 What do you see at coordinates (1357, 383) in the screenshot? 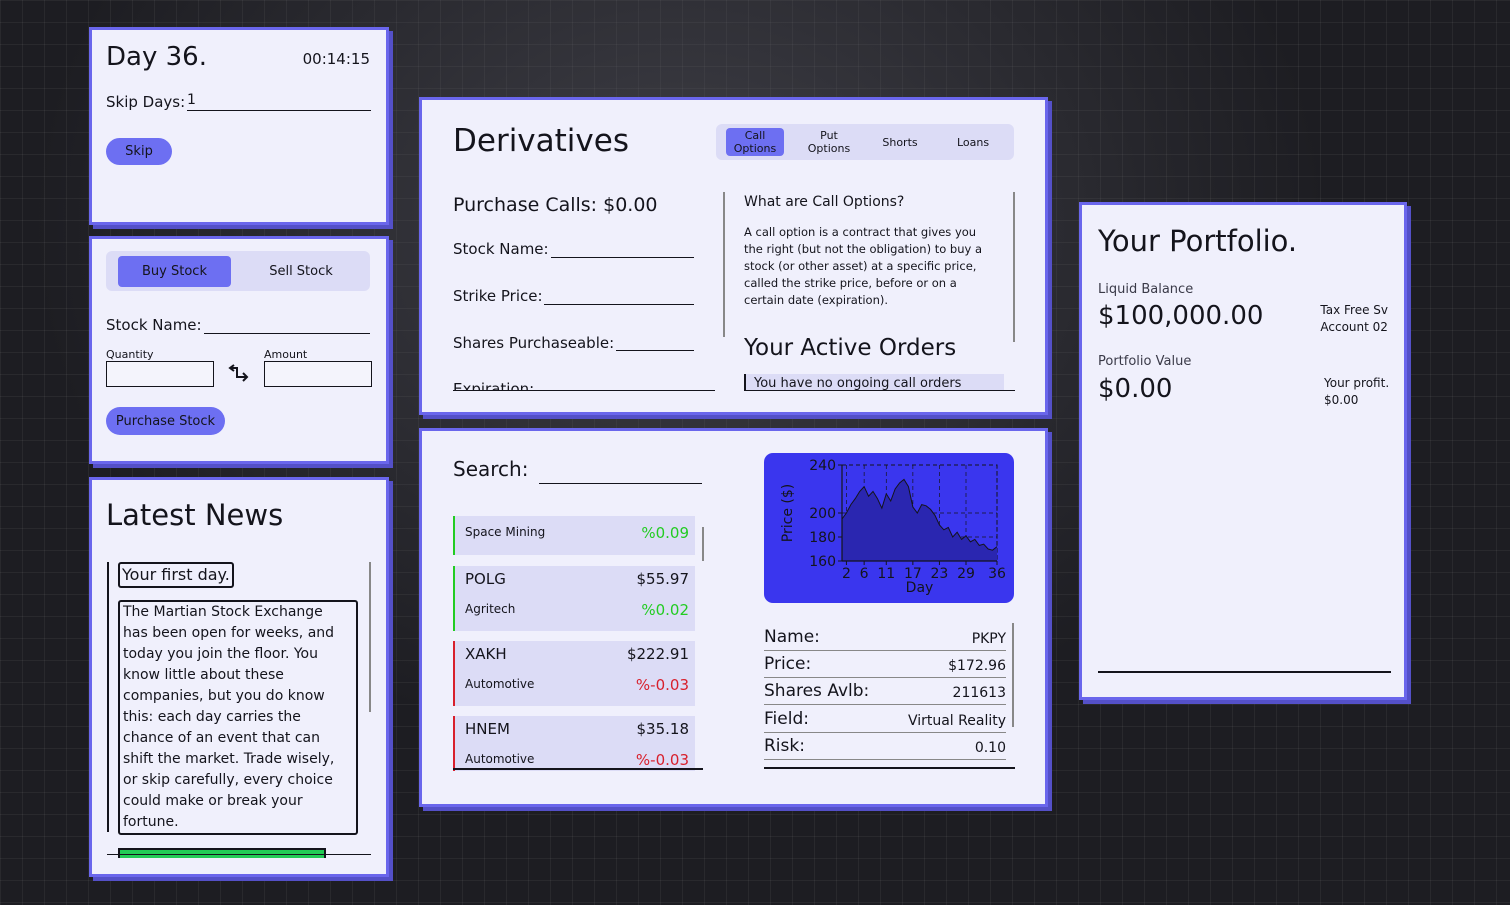
I see `profit-label: Your profit.` at bounding box center [1357, 383].